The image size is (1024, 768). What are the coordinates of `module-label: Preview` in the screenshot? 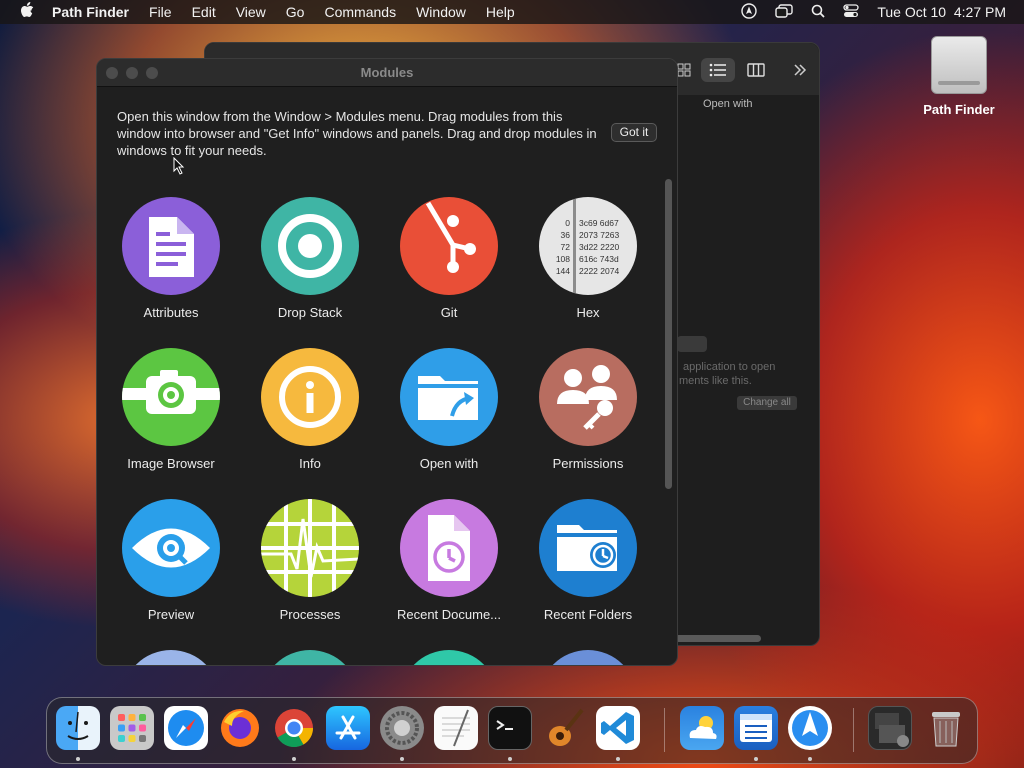 It's located at (171, 614).